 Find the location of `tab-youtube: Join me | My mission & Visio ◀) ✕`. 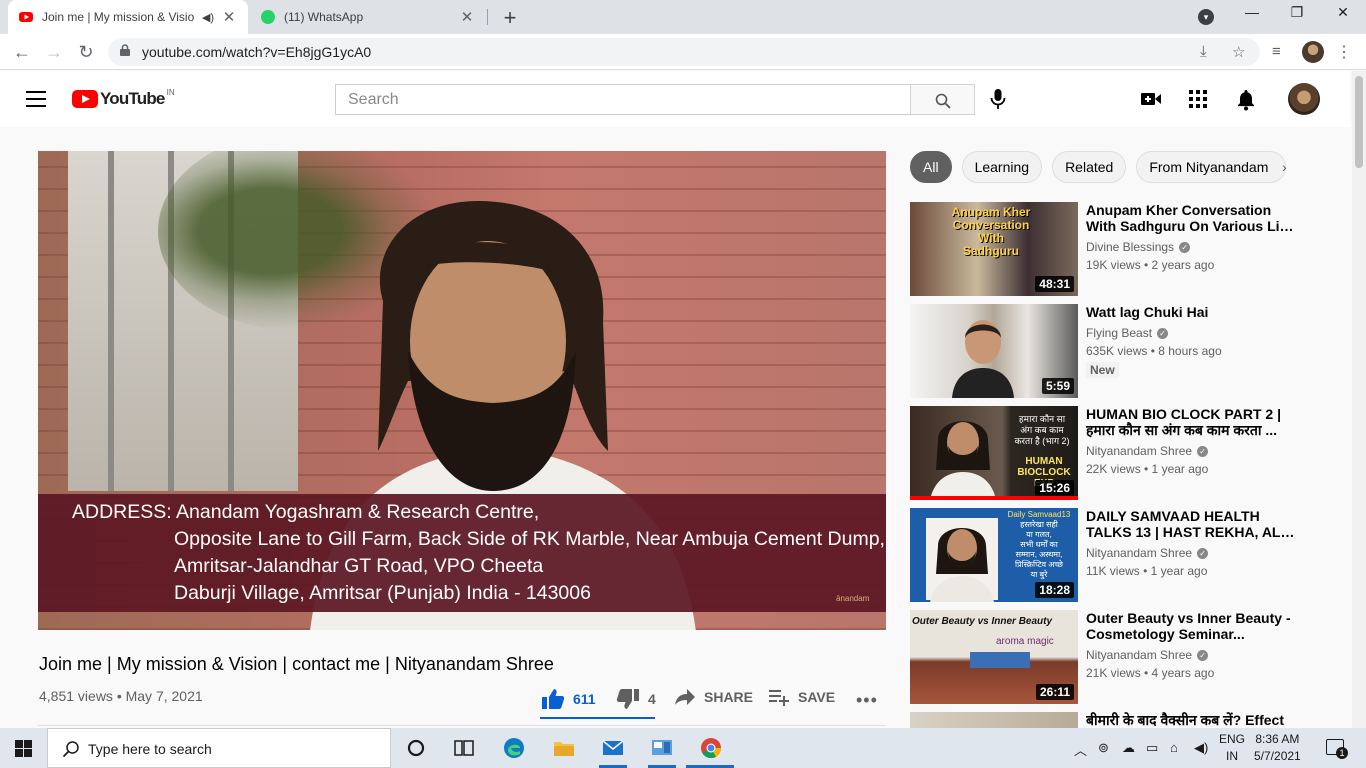

tab-youtube: Join me | My mission & Visio ◀) ✕ is located at coordinates (128, 17).